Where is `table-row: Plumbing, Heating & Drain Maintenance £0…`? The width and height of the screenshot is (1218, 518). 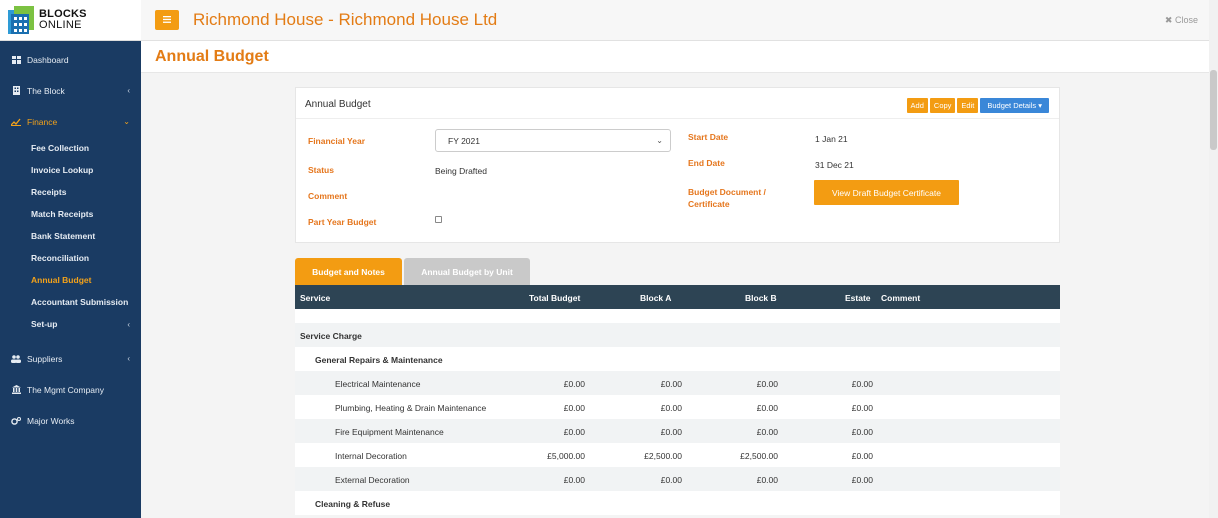
table-row: Plumbing, Heating & Drain Maintenance £0… is located at coordinates (677, 407).